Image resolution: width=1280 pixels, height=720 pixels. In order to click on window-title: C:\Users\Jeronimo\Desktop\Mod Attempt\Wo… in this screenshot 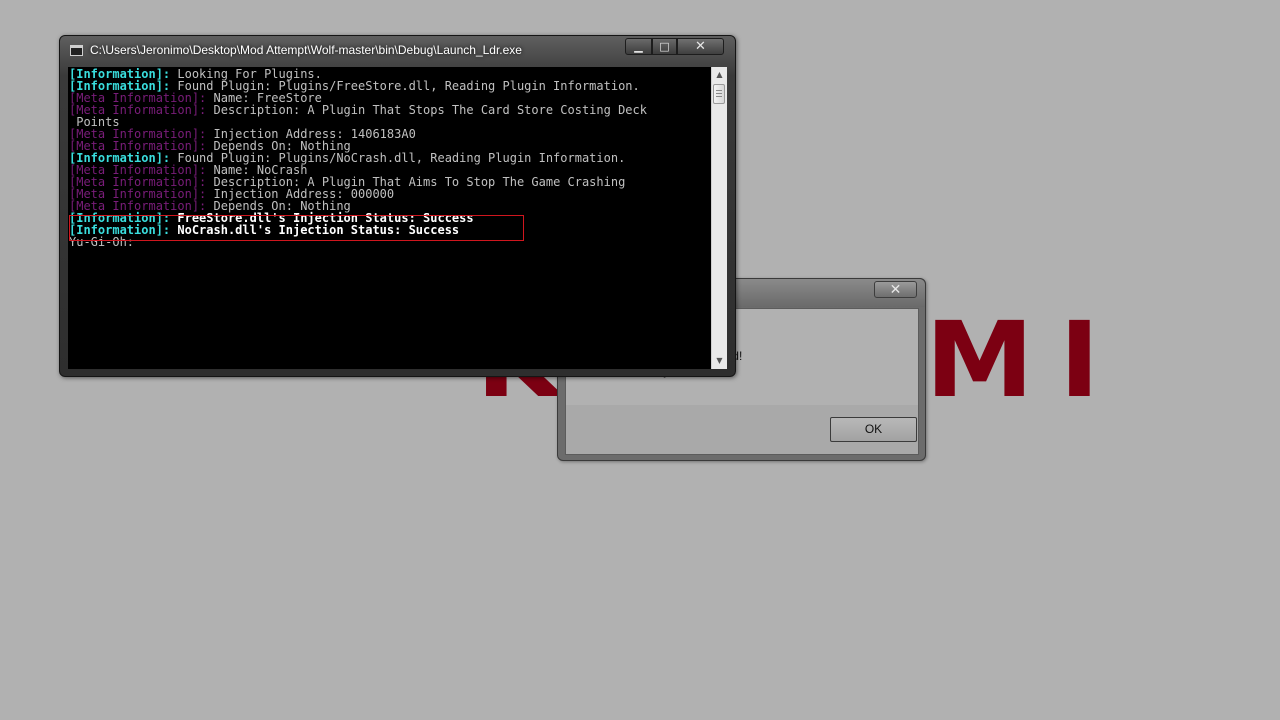, I will do `click(306, 50)`.